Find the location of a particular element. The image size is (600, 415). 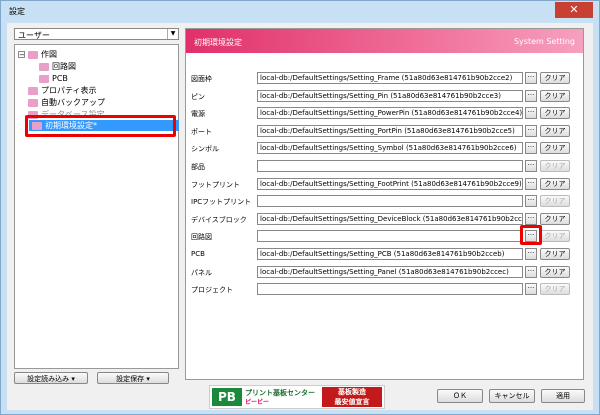

ad-banner: PB プリント基板センター ピービー 基板製造 最安値宣言 is located at coordinates (297, 397).